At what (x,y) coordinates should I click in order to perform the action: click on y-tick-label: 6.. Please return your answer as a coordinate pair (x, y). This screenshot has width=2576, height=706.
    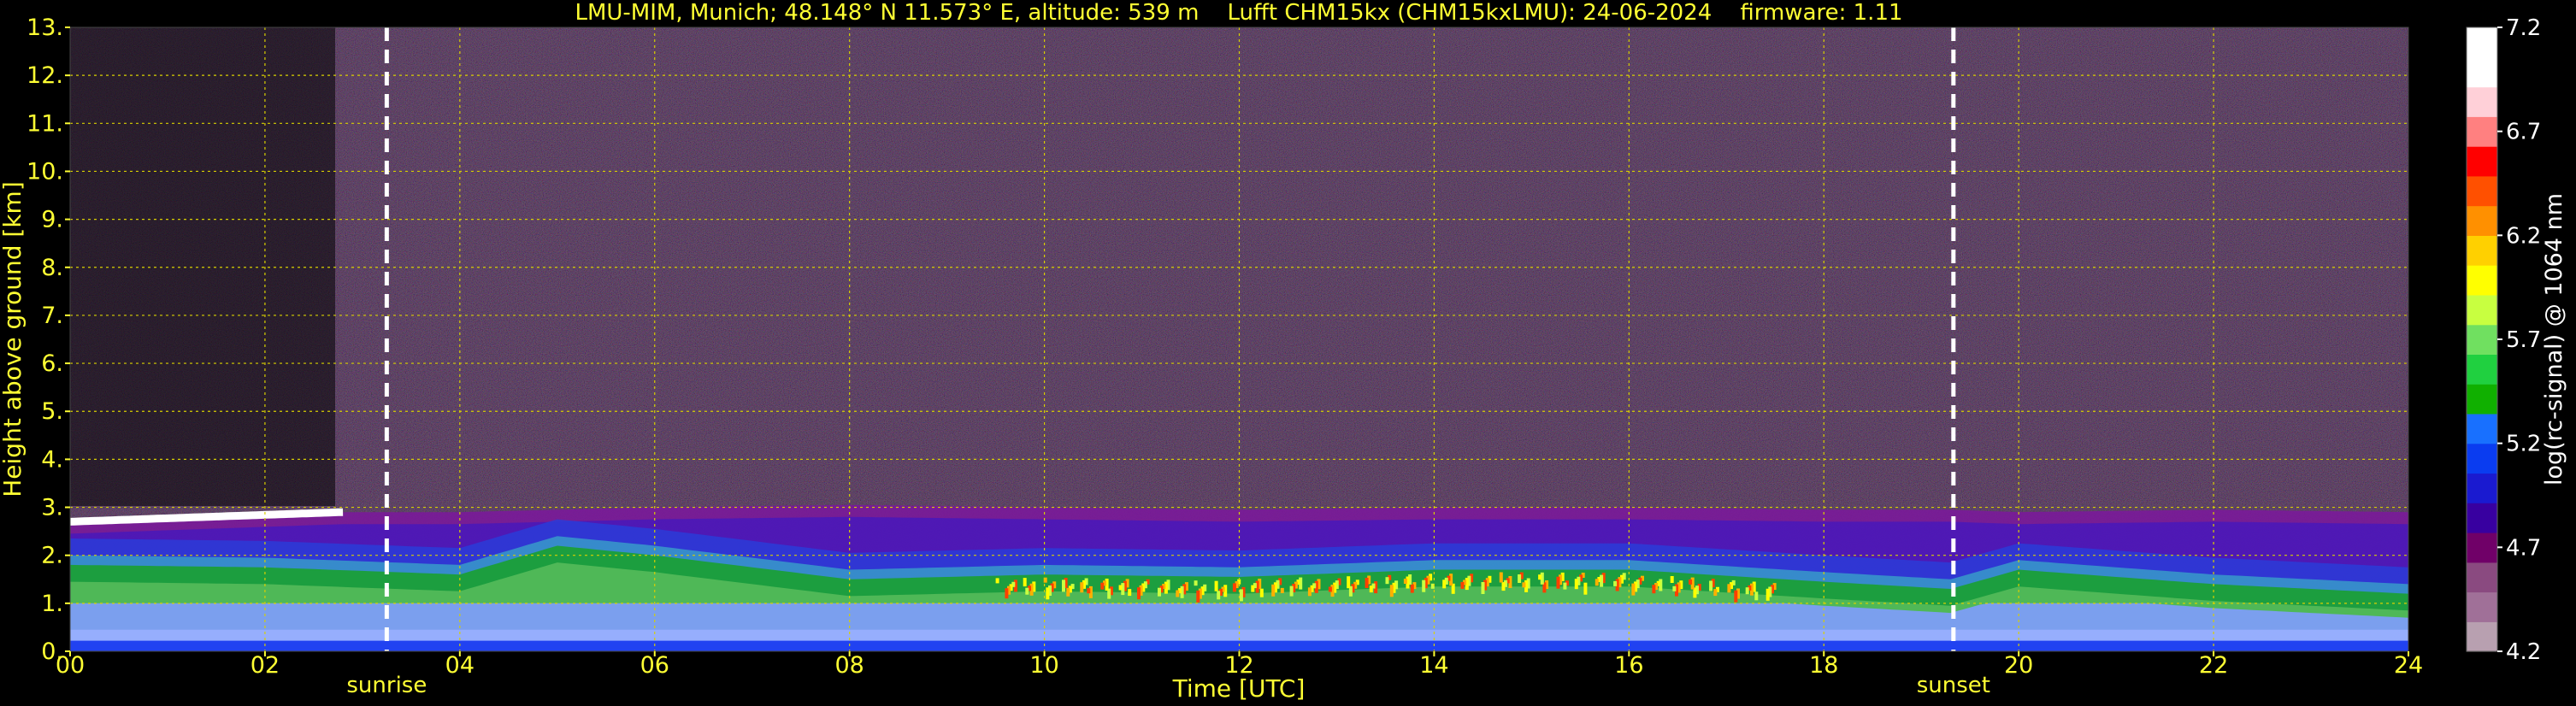
    Looking at the image, I should click on (52, 363).